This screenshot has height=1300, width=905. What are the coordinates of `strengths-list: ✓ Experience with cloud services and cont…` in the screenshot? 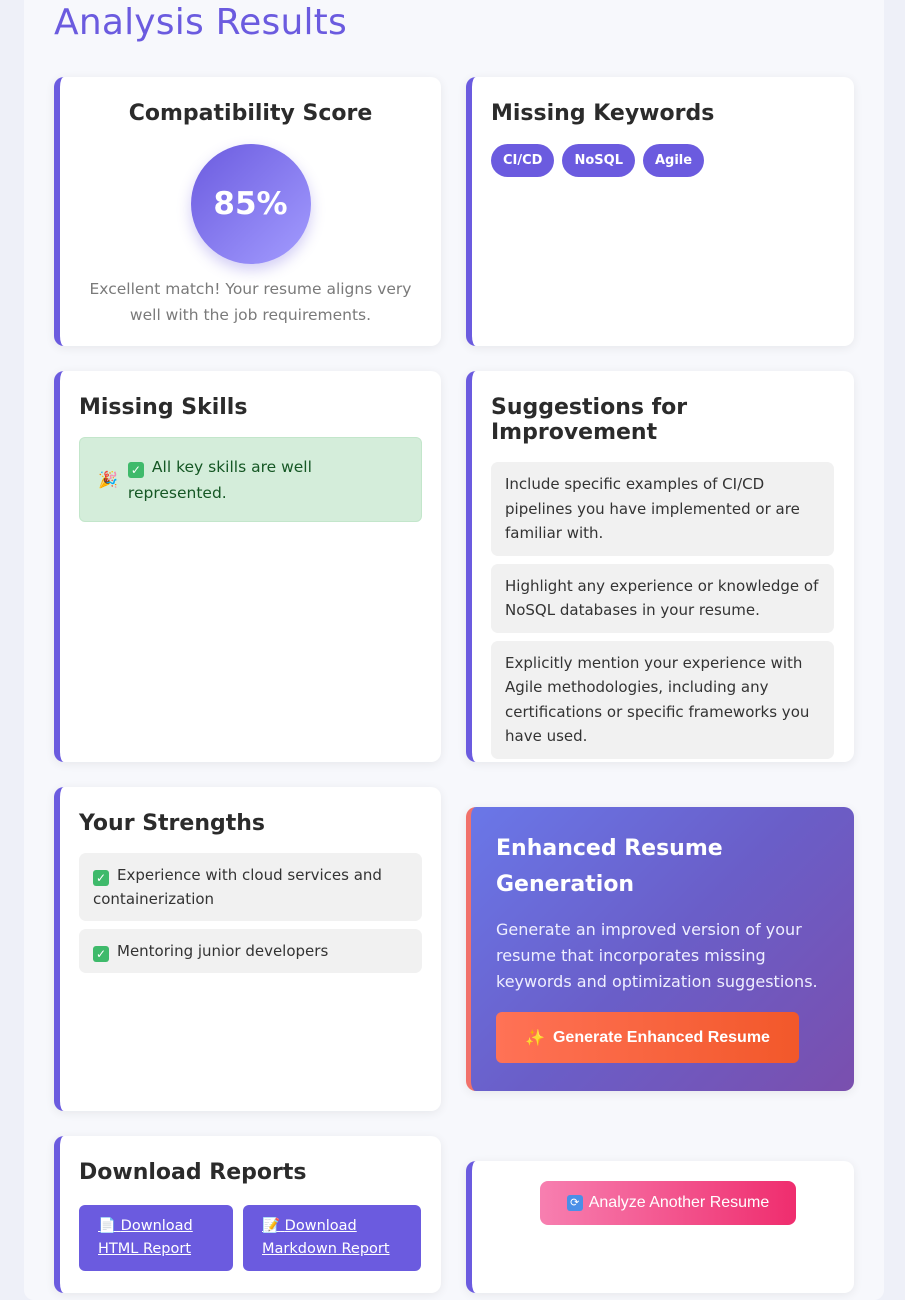 It's located at (250, 913).